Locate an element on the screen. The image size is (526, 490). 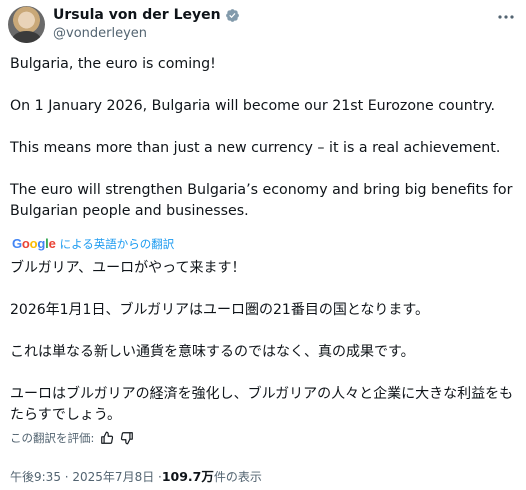
view-count: 109.7万 is located at coordinates (187, 476).